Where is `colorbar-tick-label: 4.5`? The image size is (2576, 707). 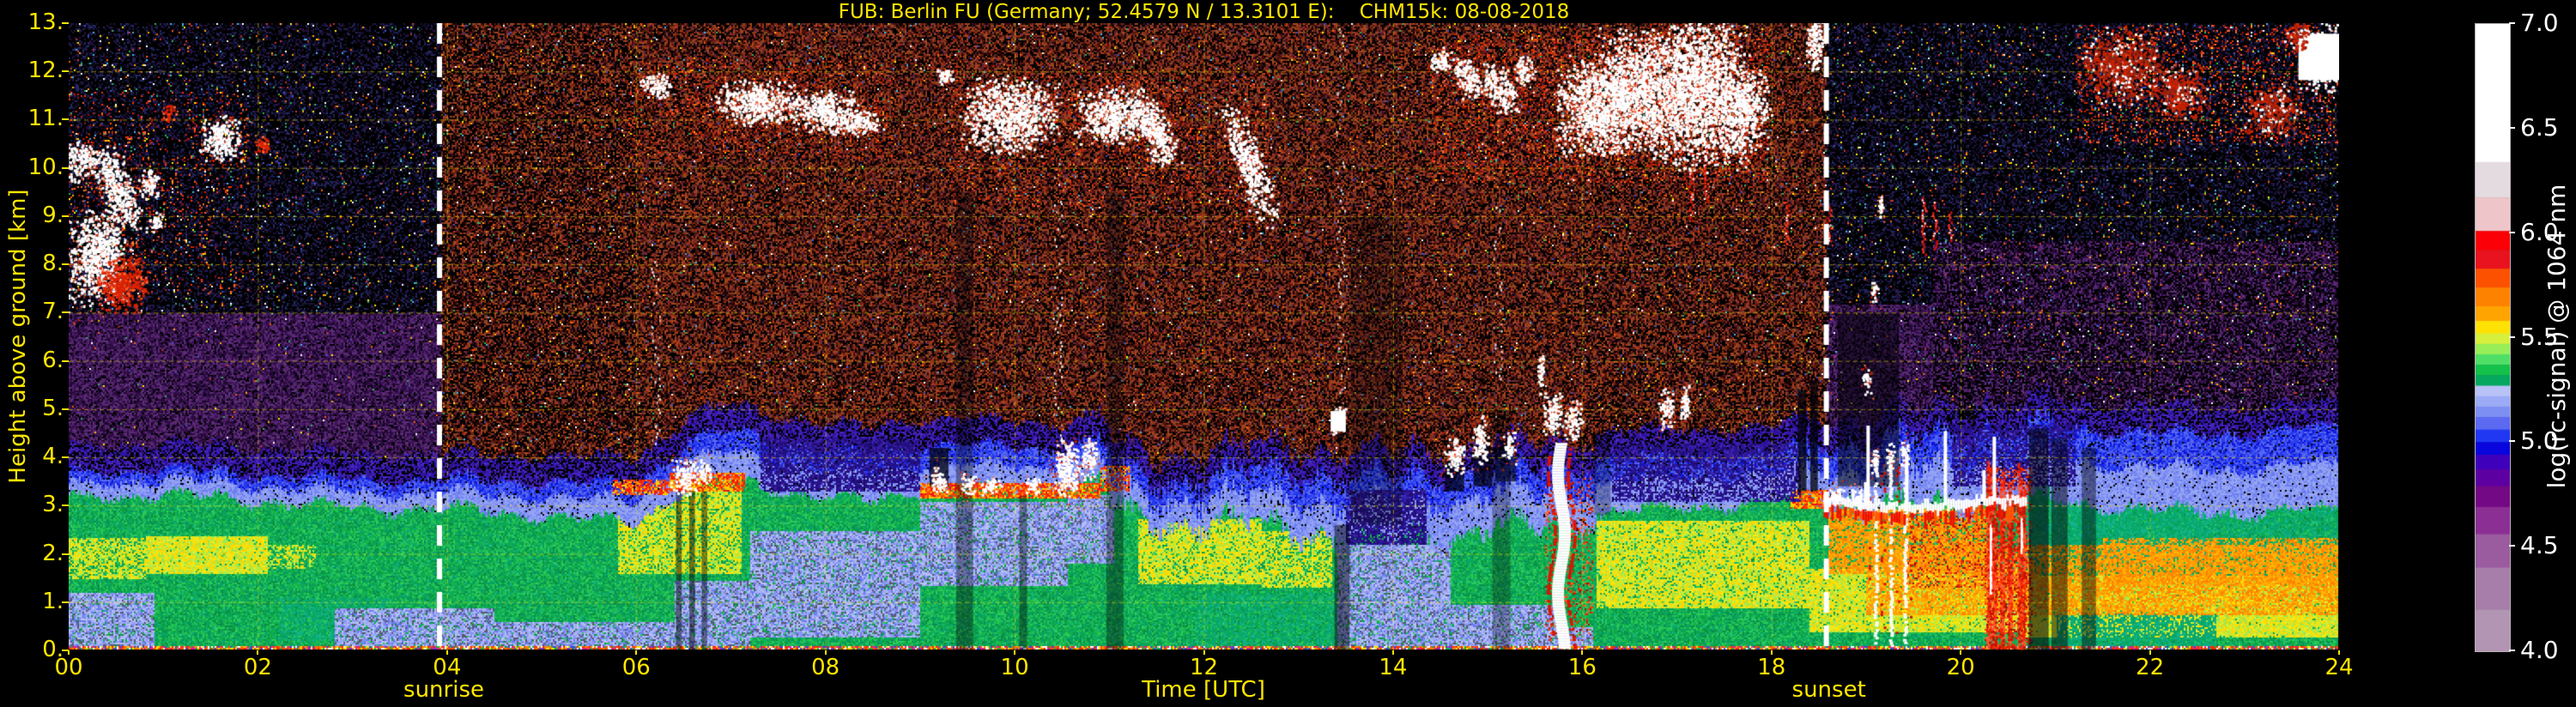 colorbar-tick-label: 4.5 is located at coordinates (2539, 545).